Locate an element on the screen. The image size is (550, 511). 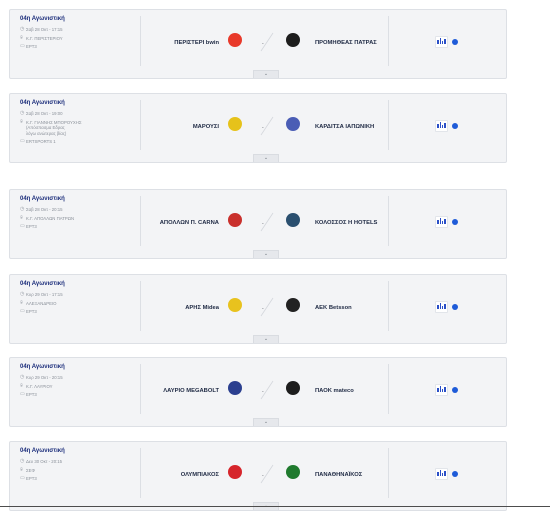
venue-text: ΑΛΕΞΑΝΔΡΕΙΟ is located at coordinates (41, 303).